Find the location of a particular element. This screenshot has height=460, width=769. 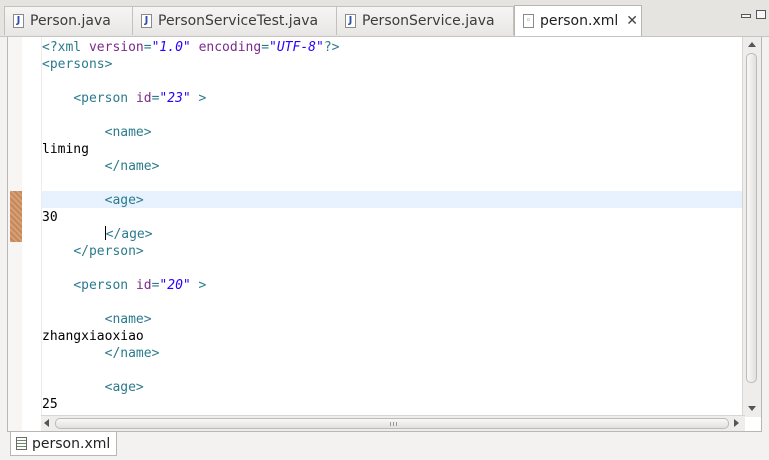

code-line: <persons> is located at coordinates (77, 64).